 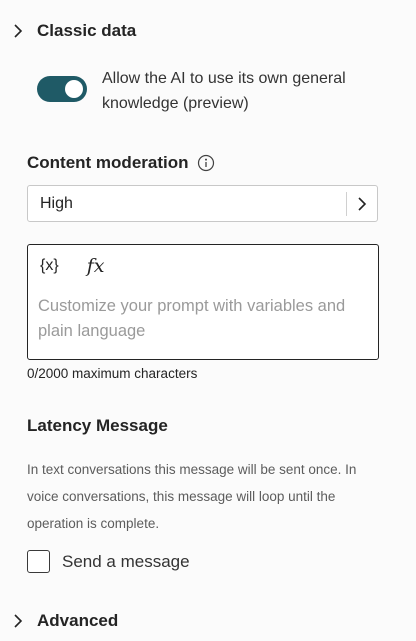 I want to click on advanced-label: Advanced, so click(x=78, y=620).